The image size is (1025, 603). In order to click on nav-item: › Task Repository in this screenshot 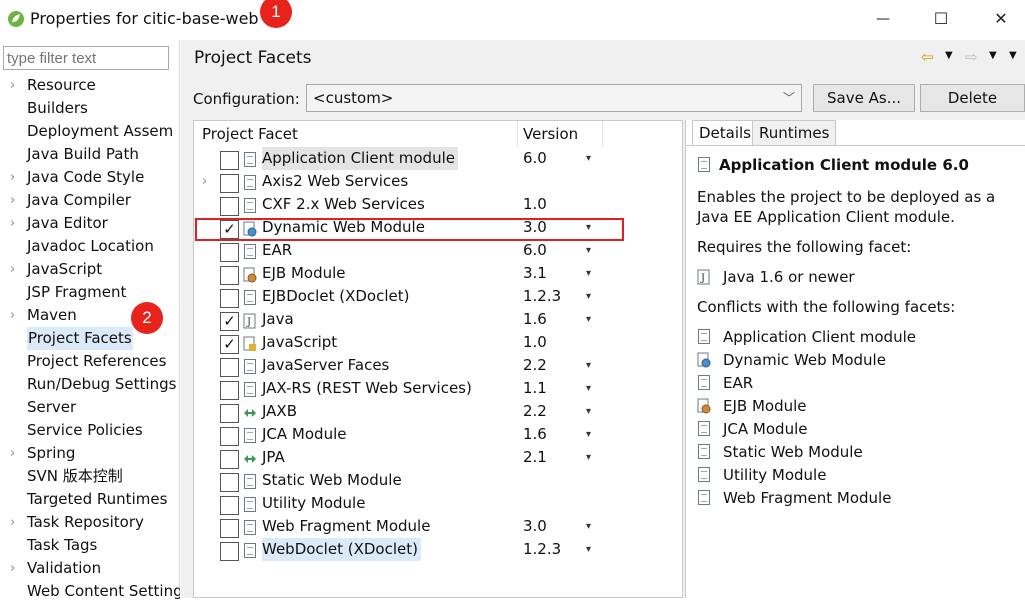, I will do `click(90, 522)`.